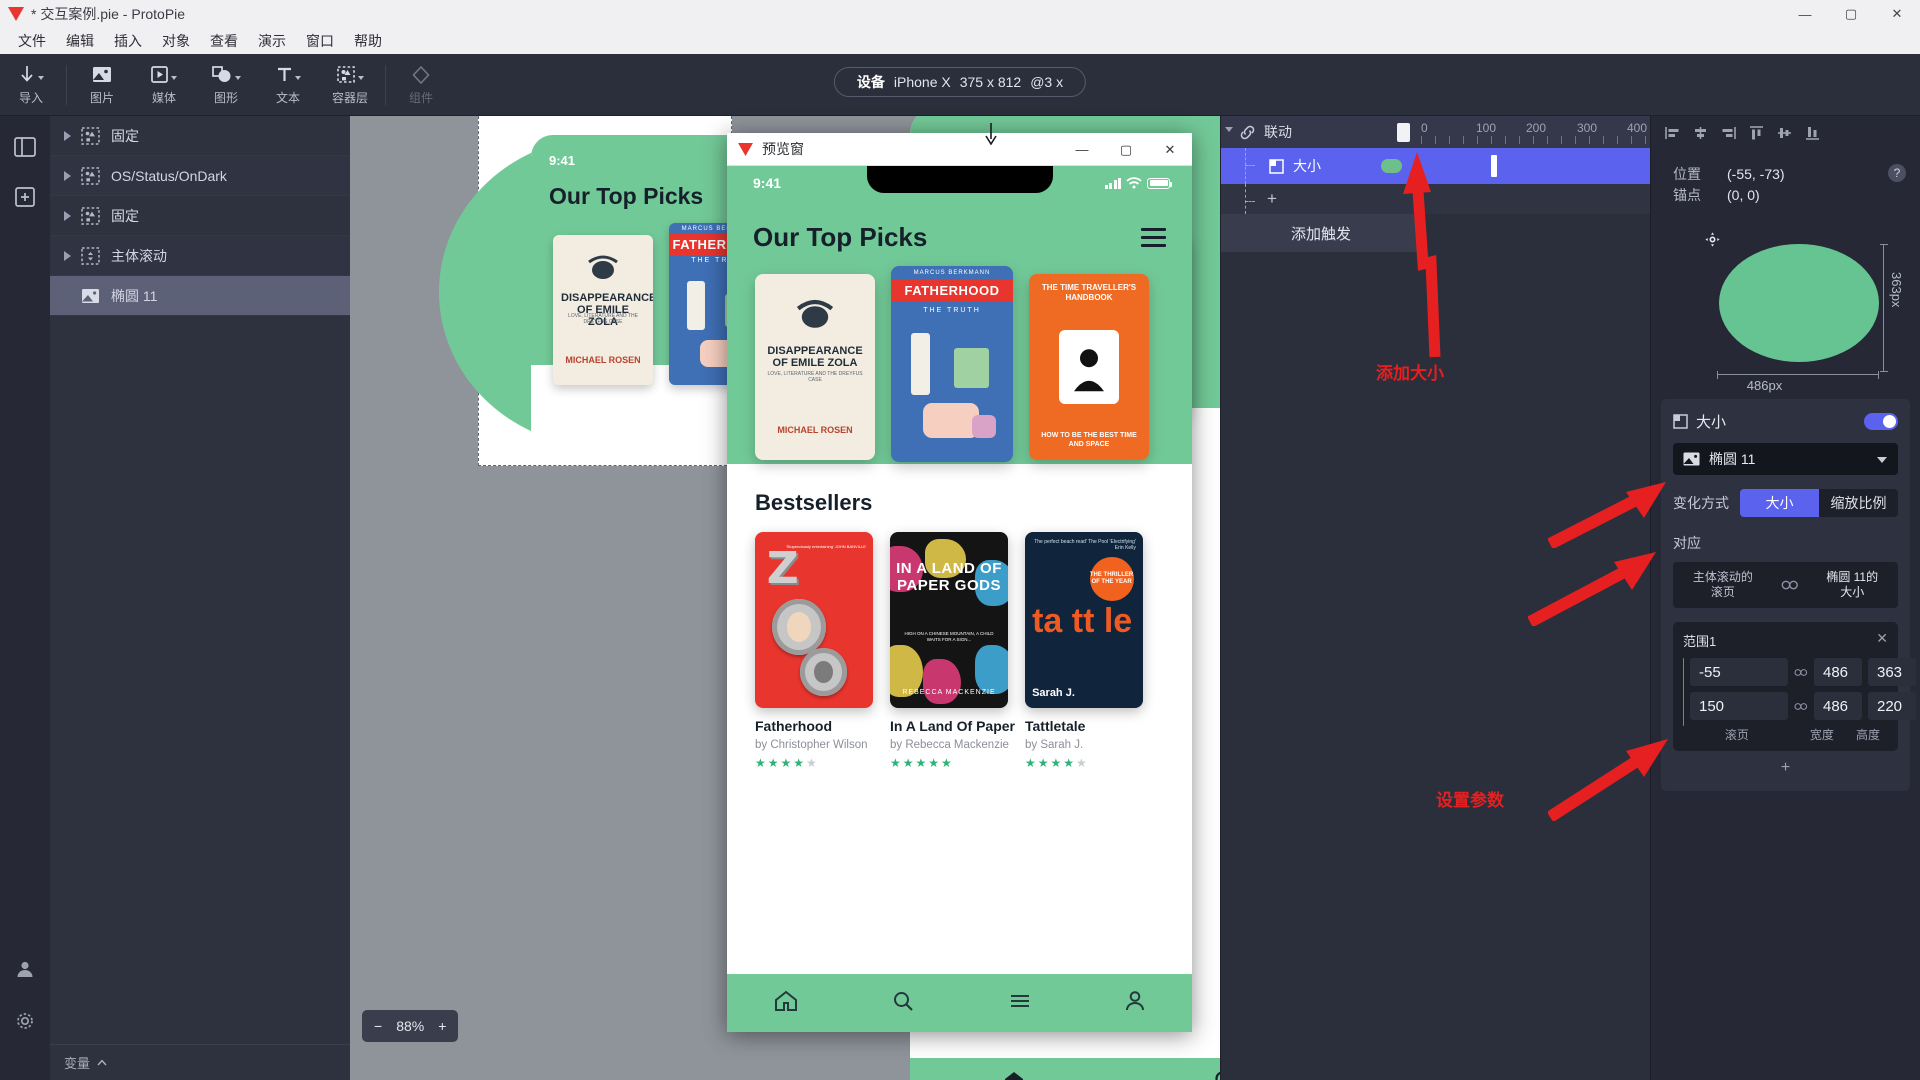 This screenshot has height=1080, width=1920. I want to click on toolbar-component-label: 组件, so click(420, 97).